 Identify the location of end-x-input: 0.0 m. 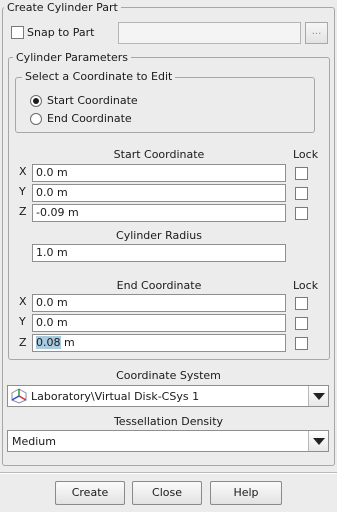
(159, 303).